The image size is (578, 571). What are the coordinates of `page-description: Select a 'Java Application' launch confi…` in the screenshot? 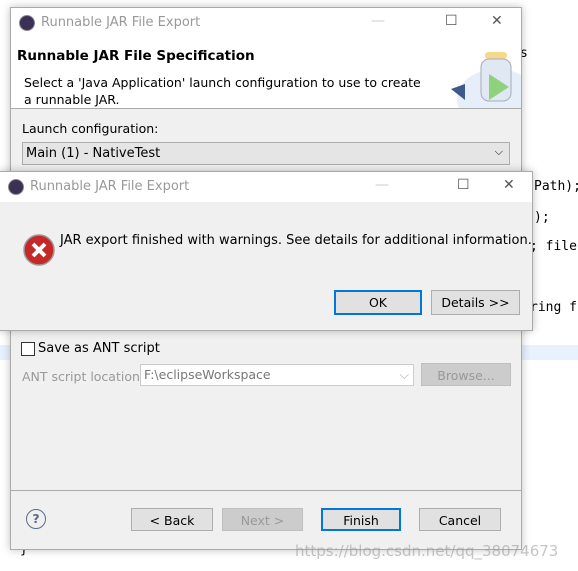 It's located at (222, 91).